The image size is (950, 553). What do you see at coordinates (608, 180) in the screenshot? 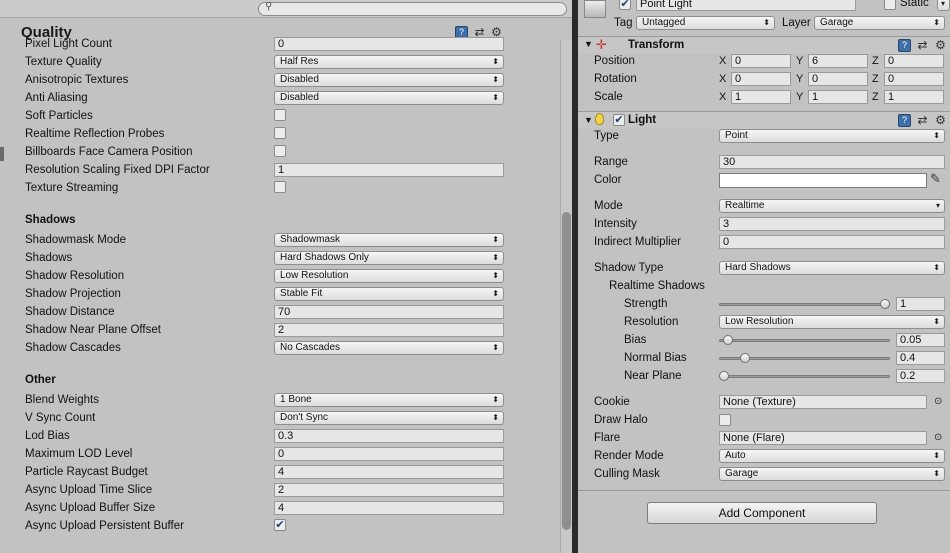
I see `color-label: Color` at bounding box center [608, 180].